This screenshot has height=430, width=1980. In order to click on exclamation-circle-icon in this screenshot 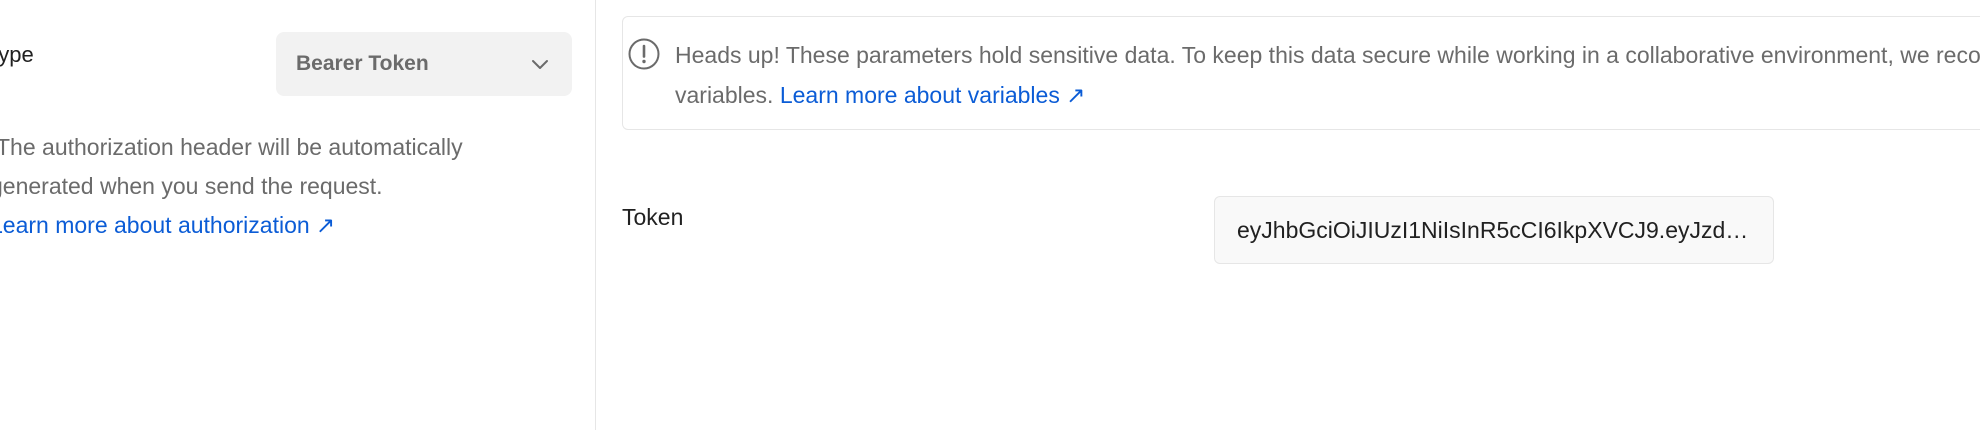, I will do `click(644, 54)`.